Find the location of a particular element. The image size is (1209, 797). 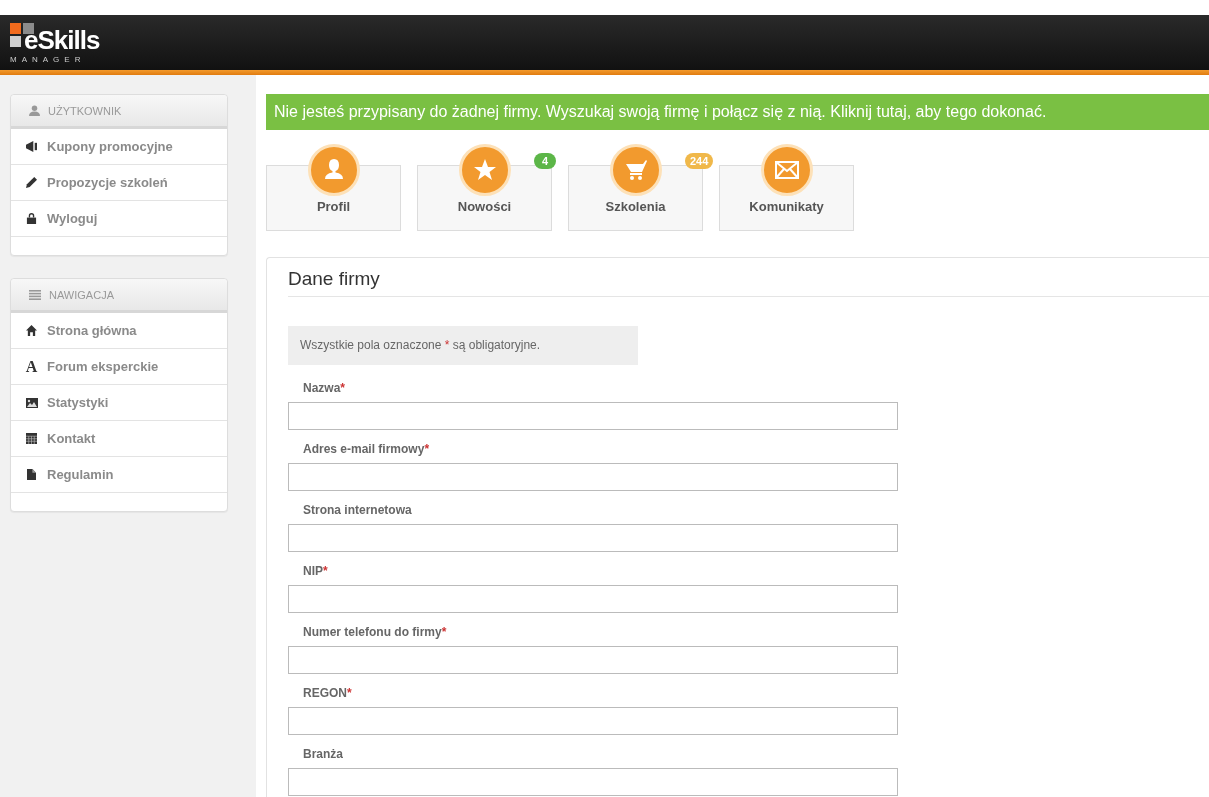

required-fields-note: Wszystkie pola oznaczone * są obligatoryjne. is located at coordinates (463, 345).